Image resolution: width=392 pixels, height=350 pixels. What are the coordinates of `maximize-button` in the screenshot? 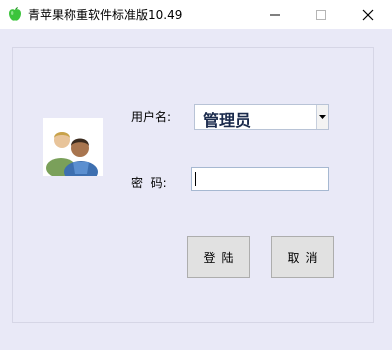 It's located at (321, 14).